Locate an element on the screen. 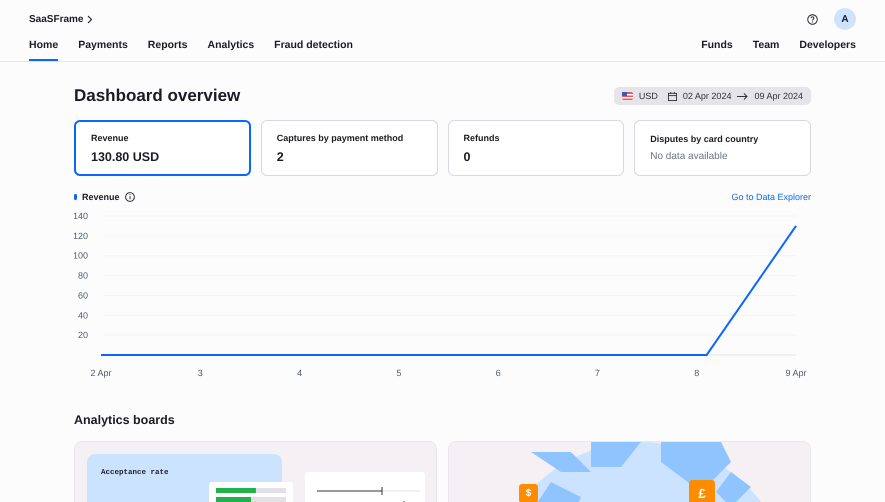 The image size is (885, 502). page-title: Dashboard overview is located at coordinates (157, 96).